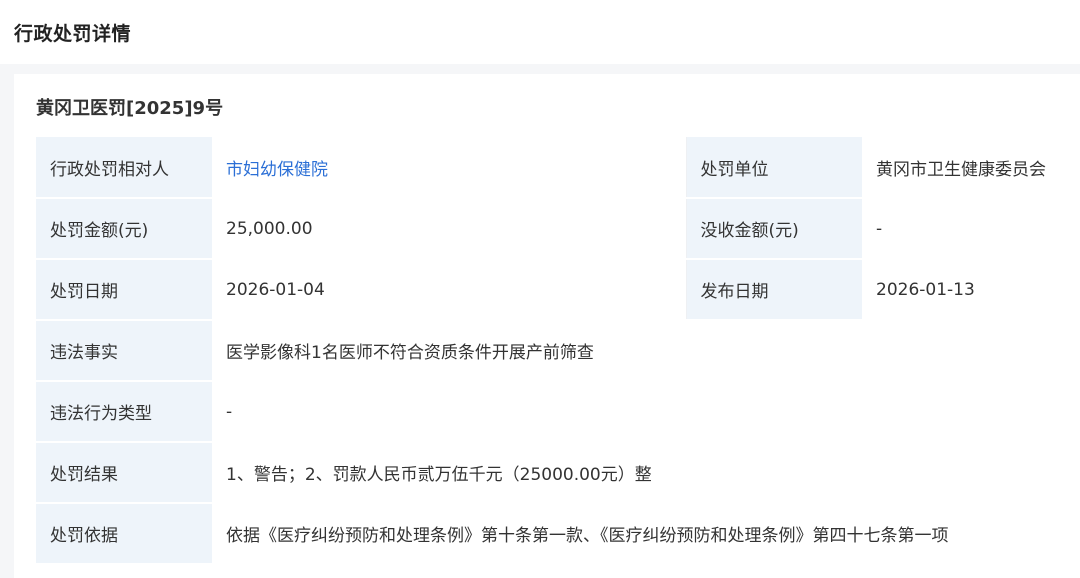 The width and height of the screenshot is (1080, 578). Describe the element at coordinates (449, 290) in the screenshot. I see `penalty-date-value: 2026-01-04` at that location.